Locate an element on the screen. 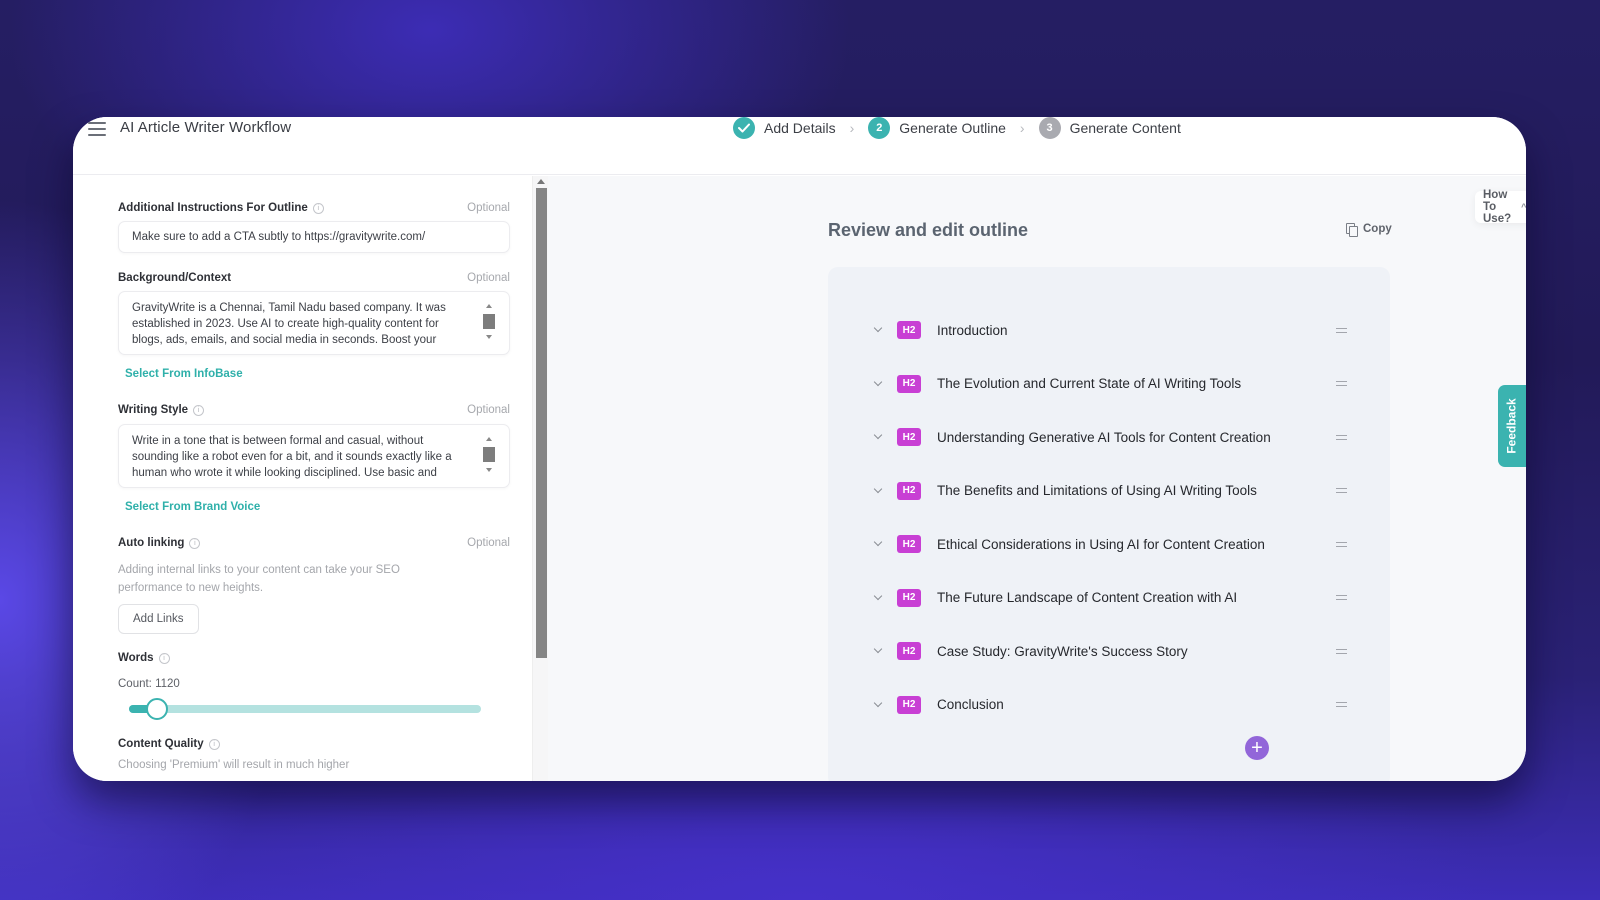 Image resolution: width=1600 pixels, height=900 pixels. step-label: Generate Content is located at coordinates (1125, 128).